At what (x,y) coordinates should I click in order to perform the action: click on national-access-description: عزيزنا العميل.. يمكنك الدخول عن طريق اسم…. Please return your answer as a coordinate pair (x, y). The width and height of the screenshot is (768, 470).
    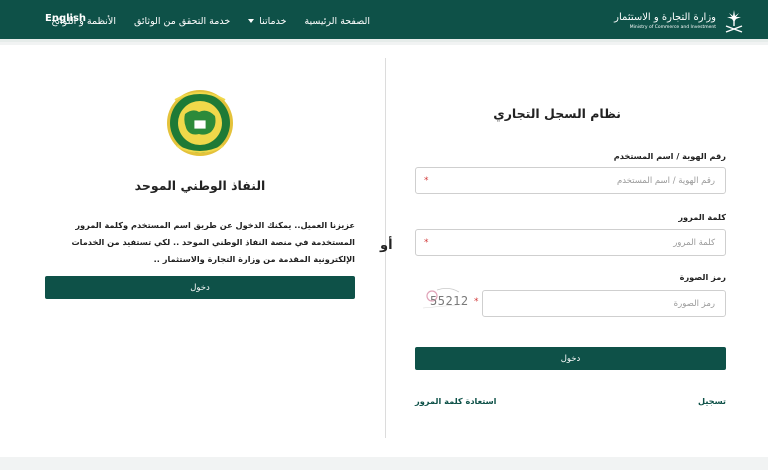
    Looking at the image, I should click on (213, 242).